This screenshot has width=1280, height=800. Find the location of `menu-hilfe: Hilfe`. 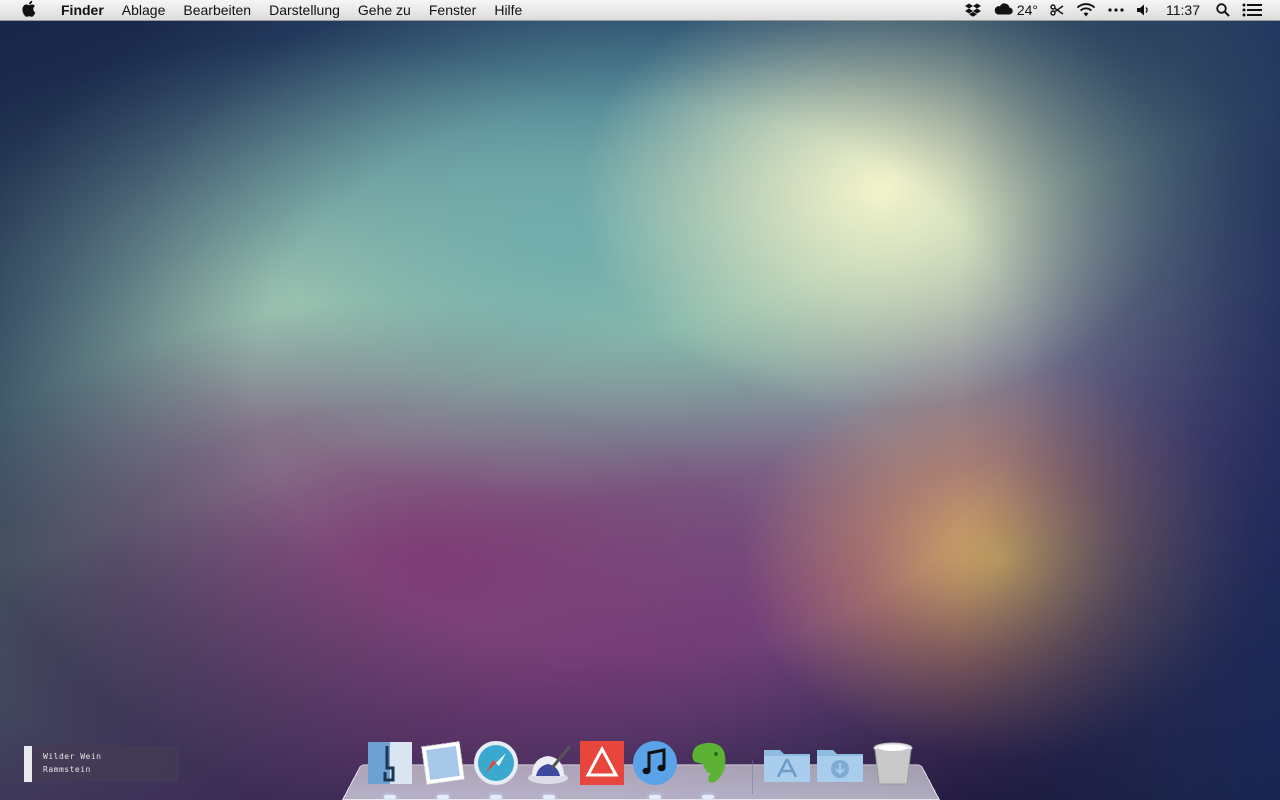

menu-hilfe: Hilfe is located at coordinates (508, 10).